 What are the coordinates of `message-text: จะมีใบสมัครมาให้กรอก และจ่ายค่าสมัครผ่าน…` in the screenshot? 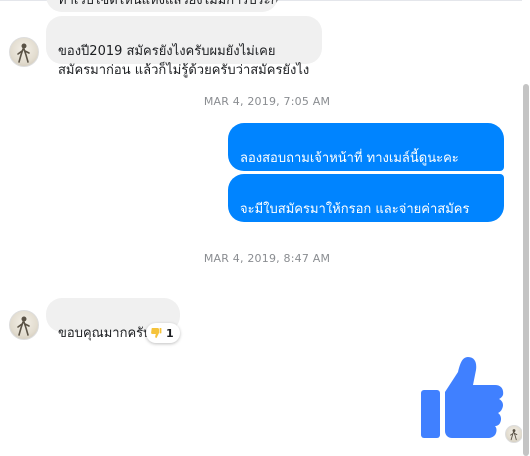 It's located at (355, 228).